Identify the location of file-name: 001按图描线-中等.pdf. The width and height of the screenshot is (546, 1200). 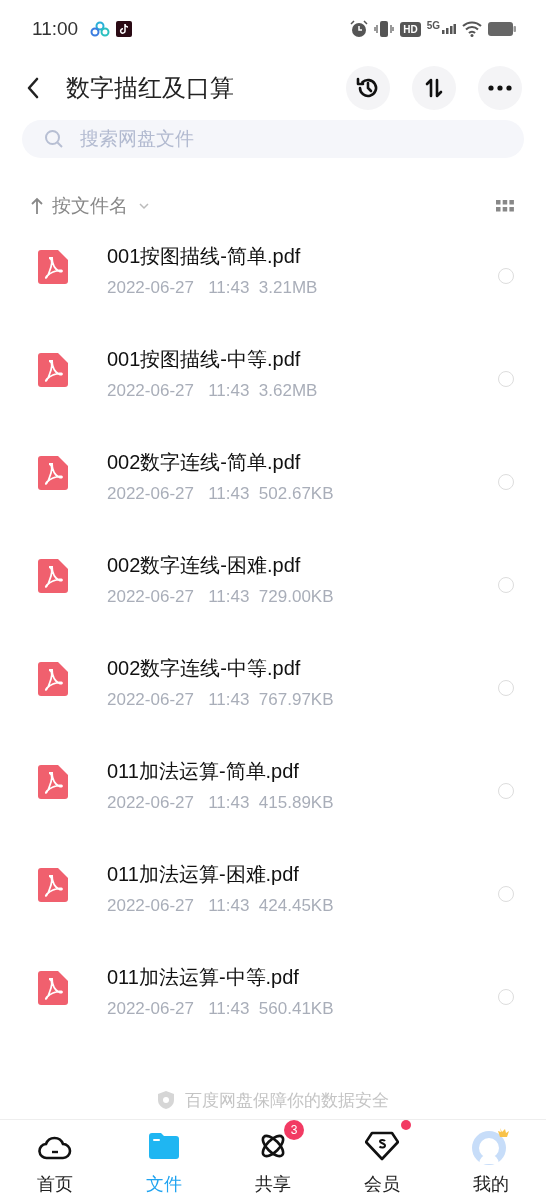
(204, 359).